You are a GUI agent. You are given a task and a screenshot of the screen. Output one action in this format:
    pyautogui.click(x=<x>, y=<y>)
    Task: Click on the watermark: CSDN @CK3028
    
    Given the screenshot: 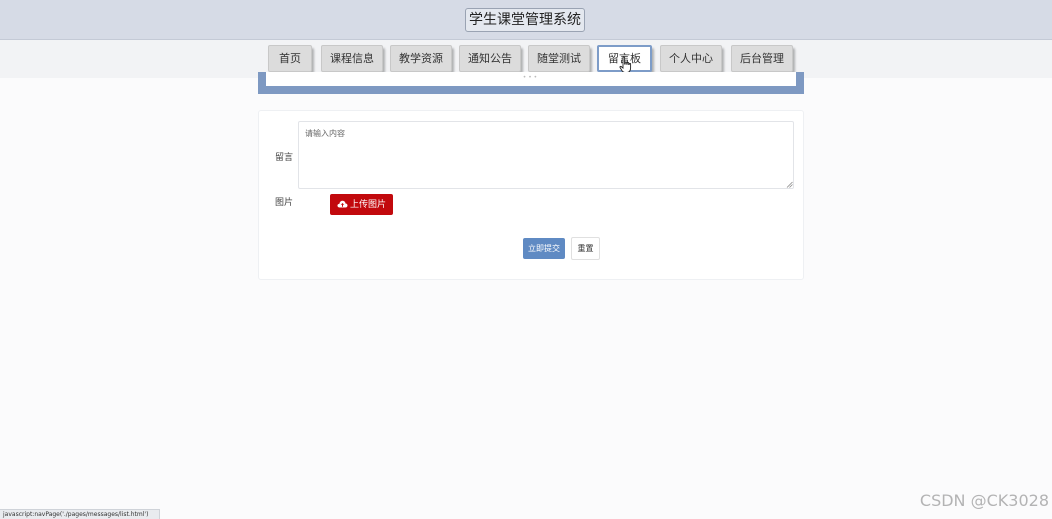 What is the action you would take?
    pyautogui.click(x=984, y=500)
    